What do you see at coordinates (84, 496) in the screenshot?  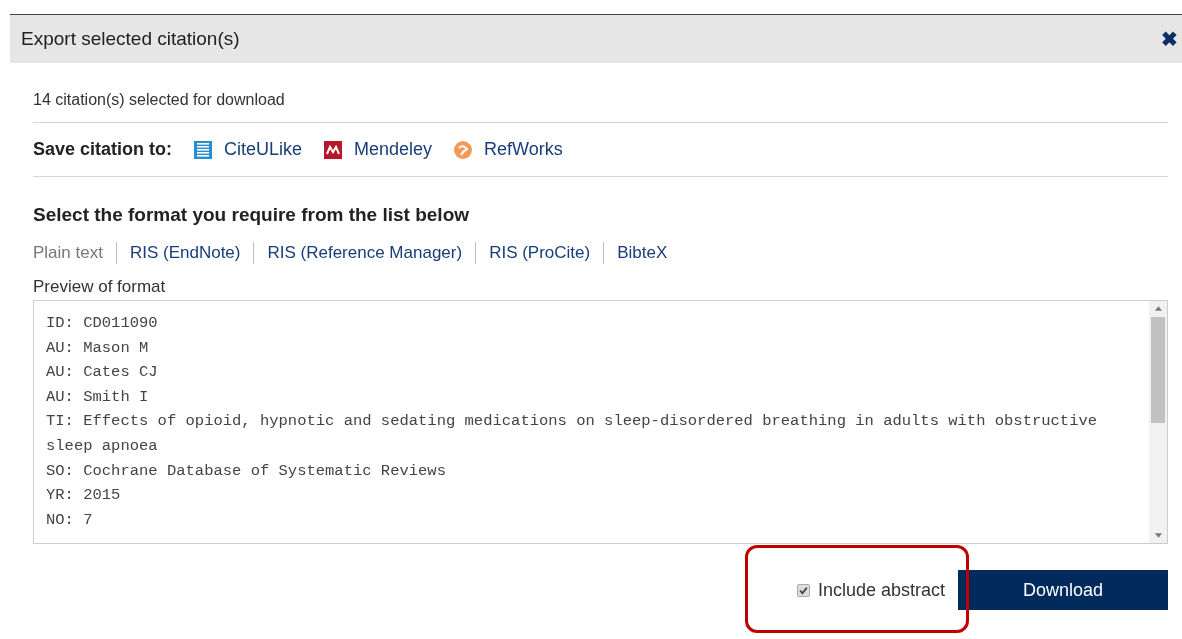 I see `preview-line: YR: 2015` at bounding box center [84, 496].